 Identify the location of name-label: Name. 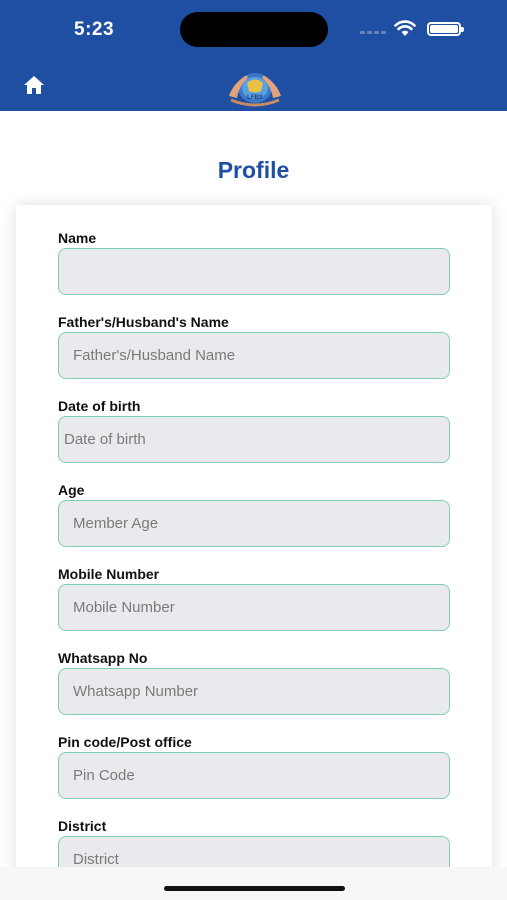
(77, 238).